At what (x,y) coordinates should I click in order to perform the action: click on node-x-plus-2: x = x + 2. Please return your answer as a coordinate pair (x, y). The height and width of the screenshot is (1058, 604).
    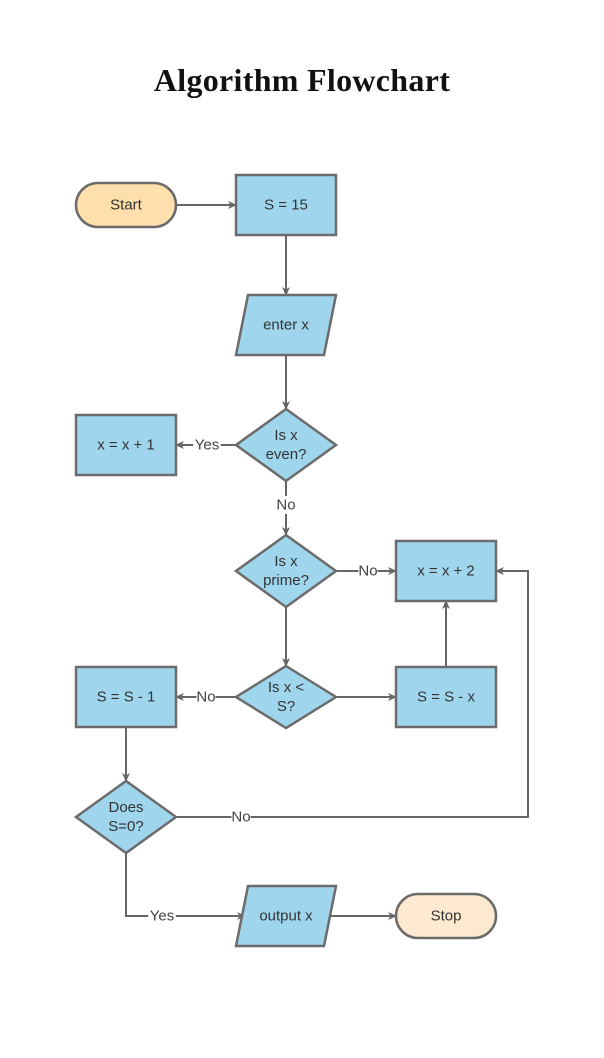
    Looking at the image, I should click on (446, 571).